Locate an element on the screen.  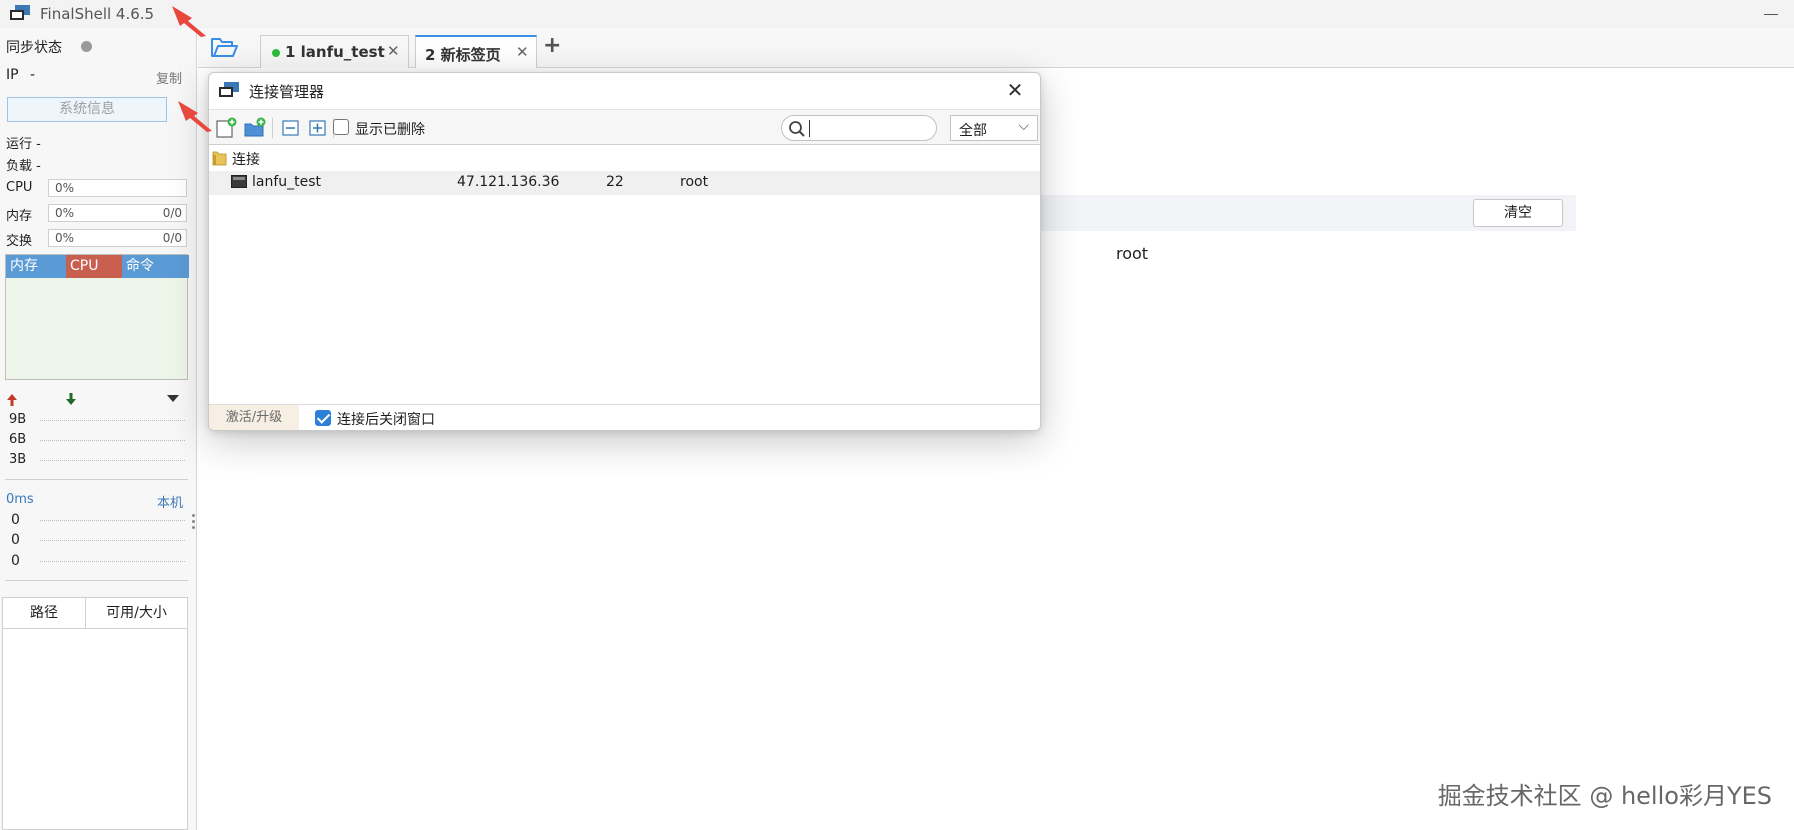
load-label: 负载 - is located at coordinates (23, 166).